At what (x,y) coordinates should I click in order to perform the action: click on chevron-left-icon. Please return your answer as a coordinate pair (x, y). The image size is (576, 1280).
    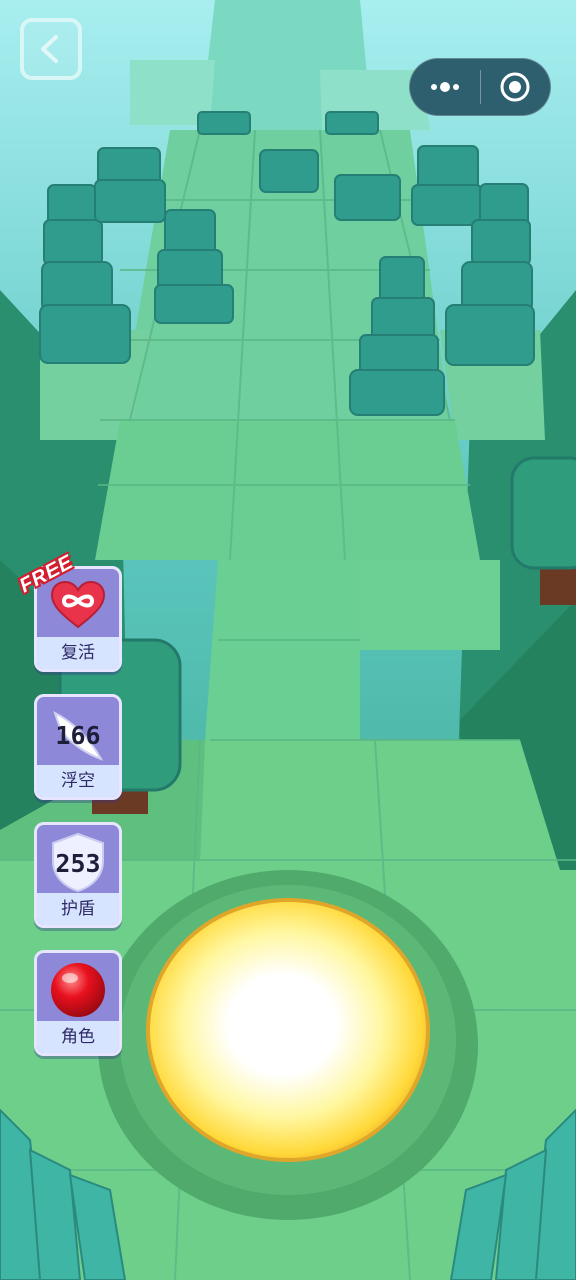
    Looking at the image, I should click on (49, 49).